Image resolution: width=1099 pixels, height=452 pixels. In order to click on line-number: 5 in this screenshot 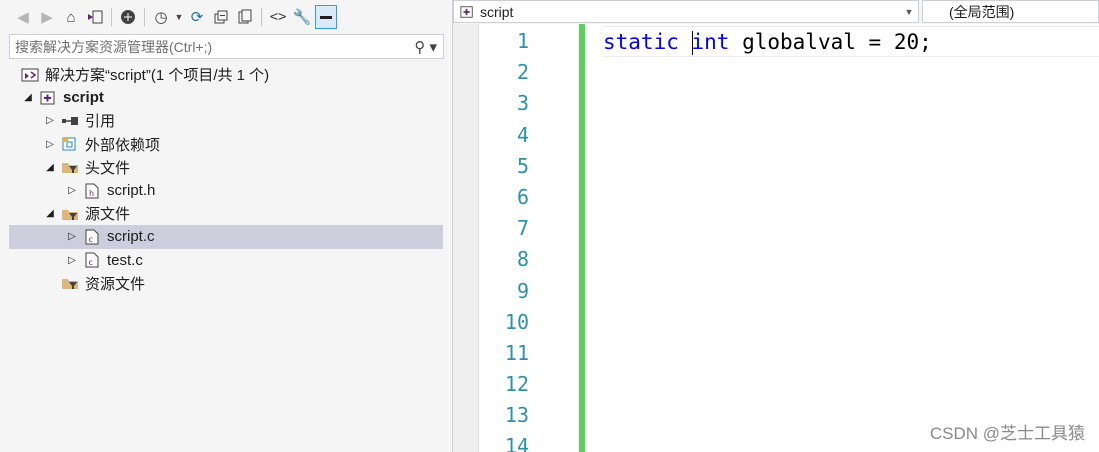, I will do `click(522, 165)`.